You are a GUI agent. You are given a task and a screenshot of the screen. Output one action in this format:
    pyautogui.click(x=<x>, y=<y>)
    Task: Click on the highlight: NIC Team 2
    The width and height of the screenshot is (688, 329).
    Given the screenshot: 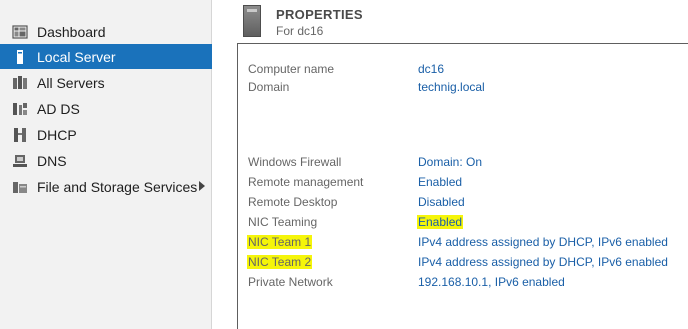 What is the action you would take?
    pyautogui.click(x=280, y=262)
    